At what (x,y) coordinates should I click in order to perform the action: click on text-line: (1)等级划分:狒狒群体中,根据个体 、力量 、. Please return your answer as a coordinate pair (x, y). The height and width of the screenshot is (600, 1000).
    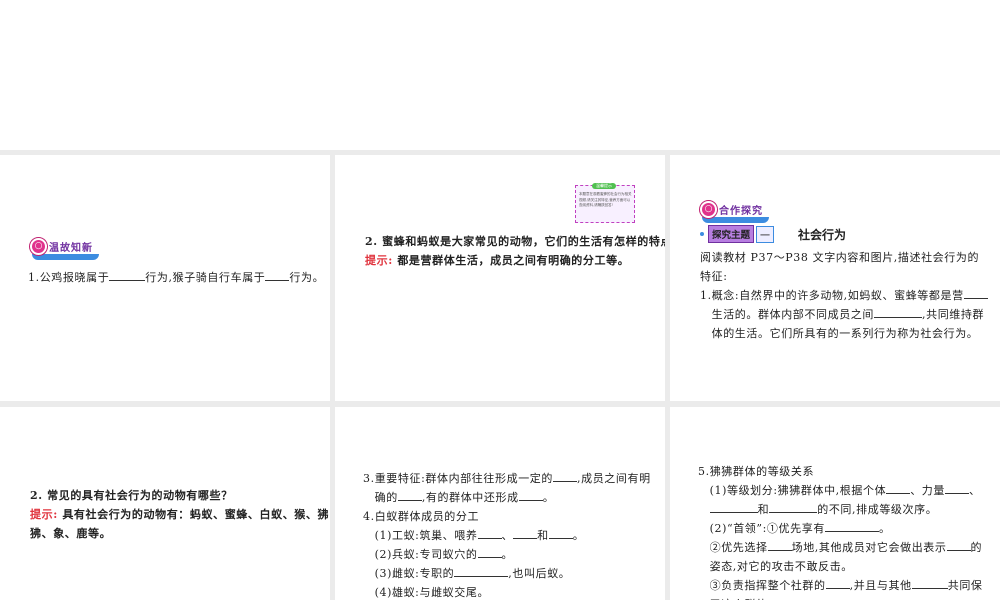
    Looking at the image, I should click on (840, 490).